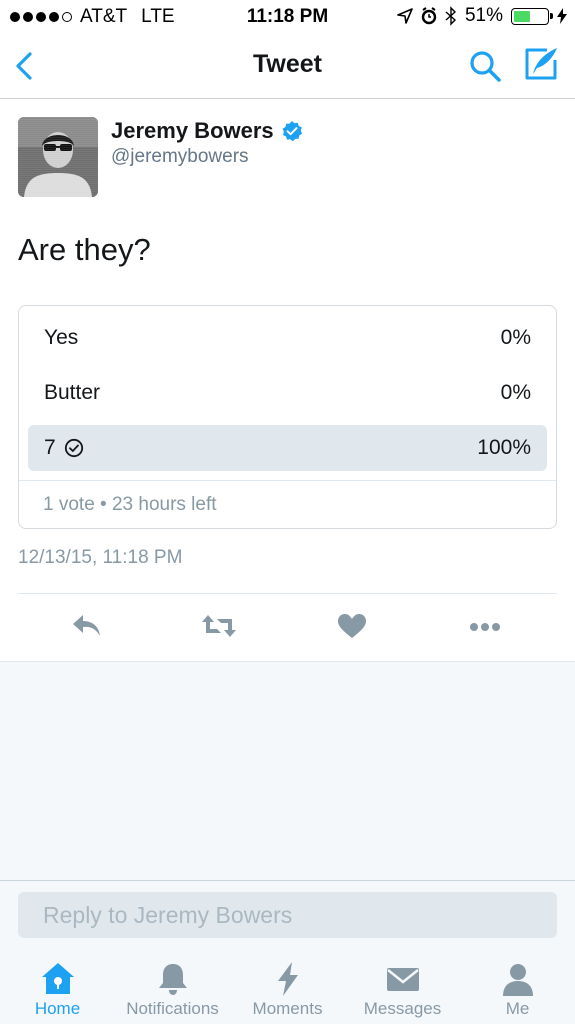 This screenshot has height=1024, width=575. Describe the element at coordinates (522, 16) in the screenshot. I see `battery-level-fill` at that location.